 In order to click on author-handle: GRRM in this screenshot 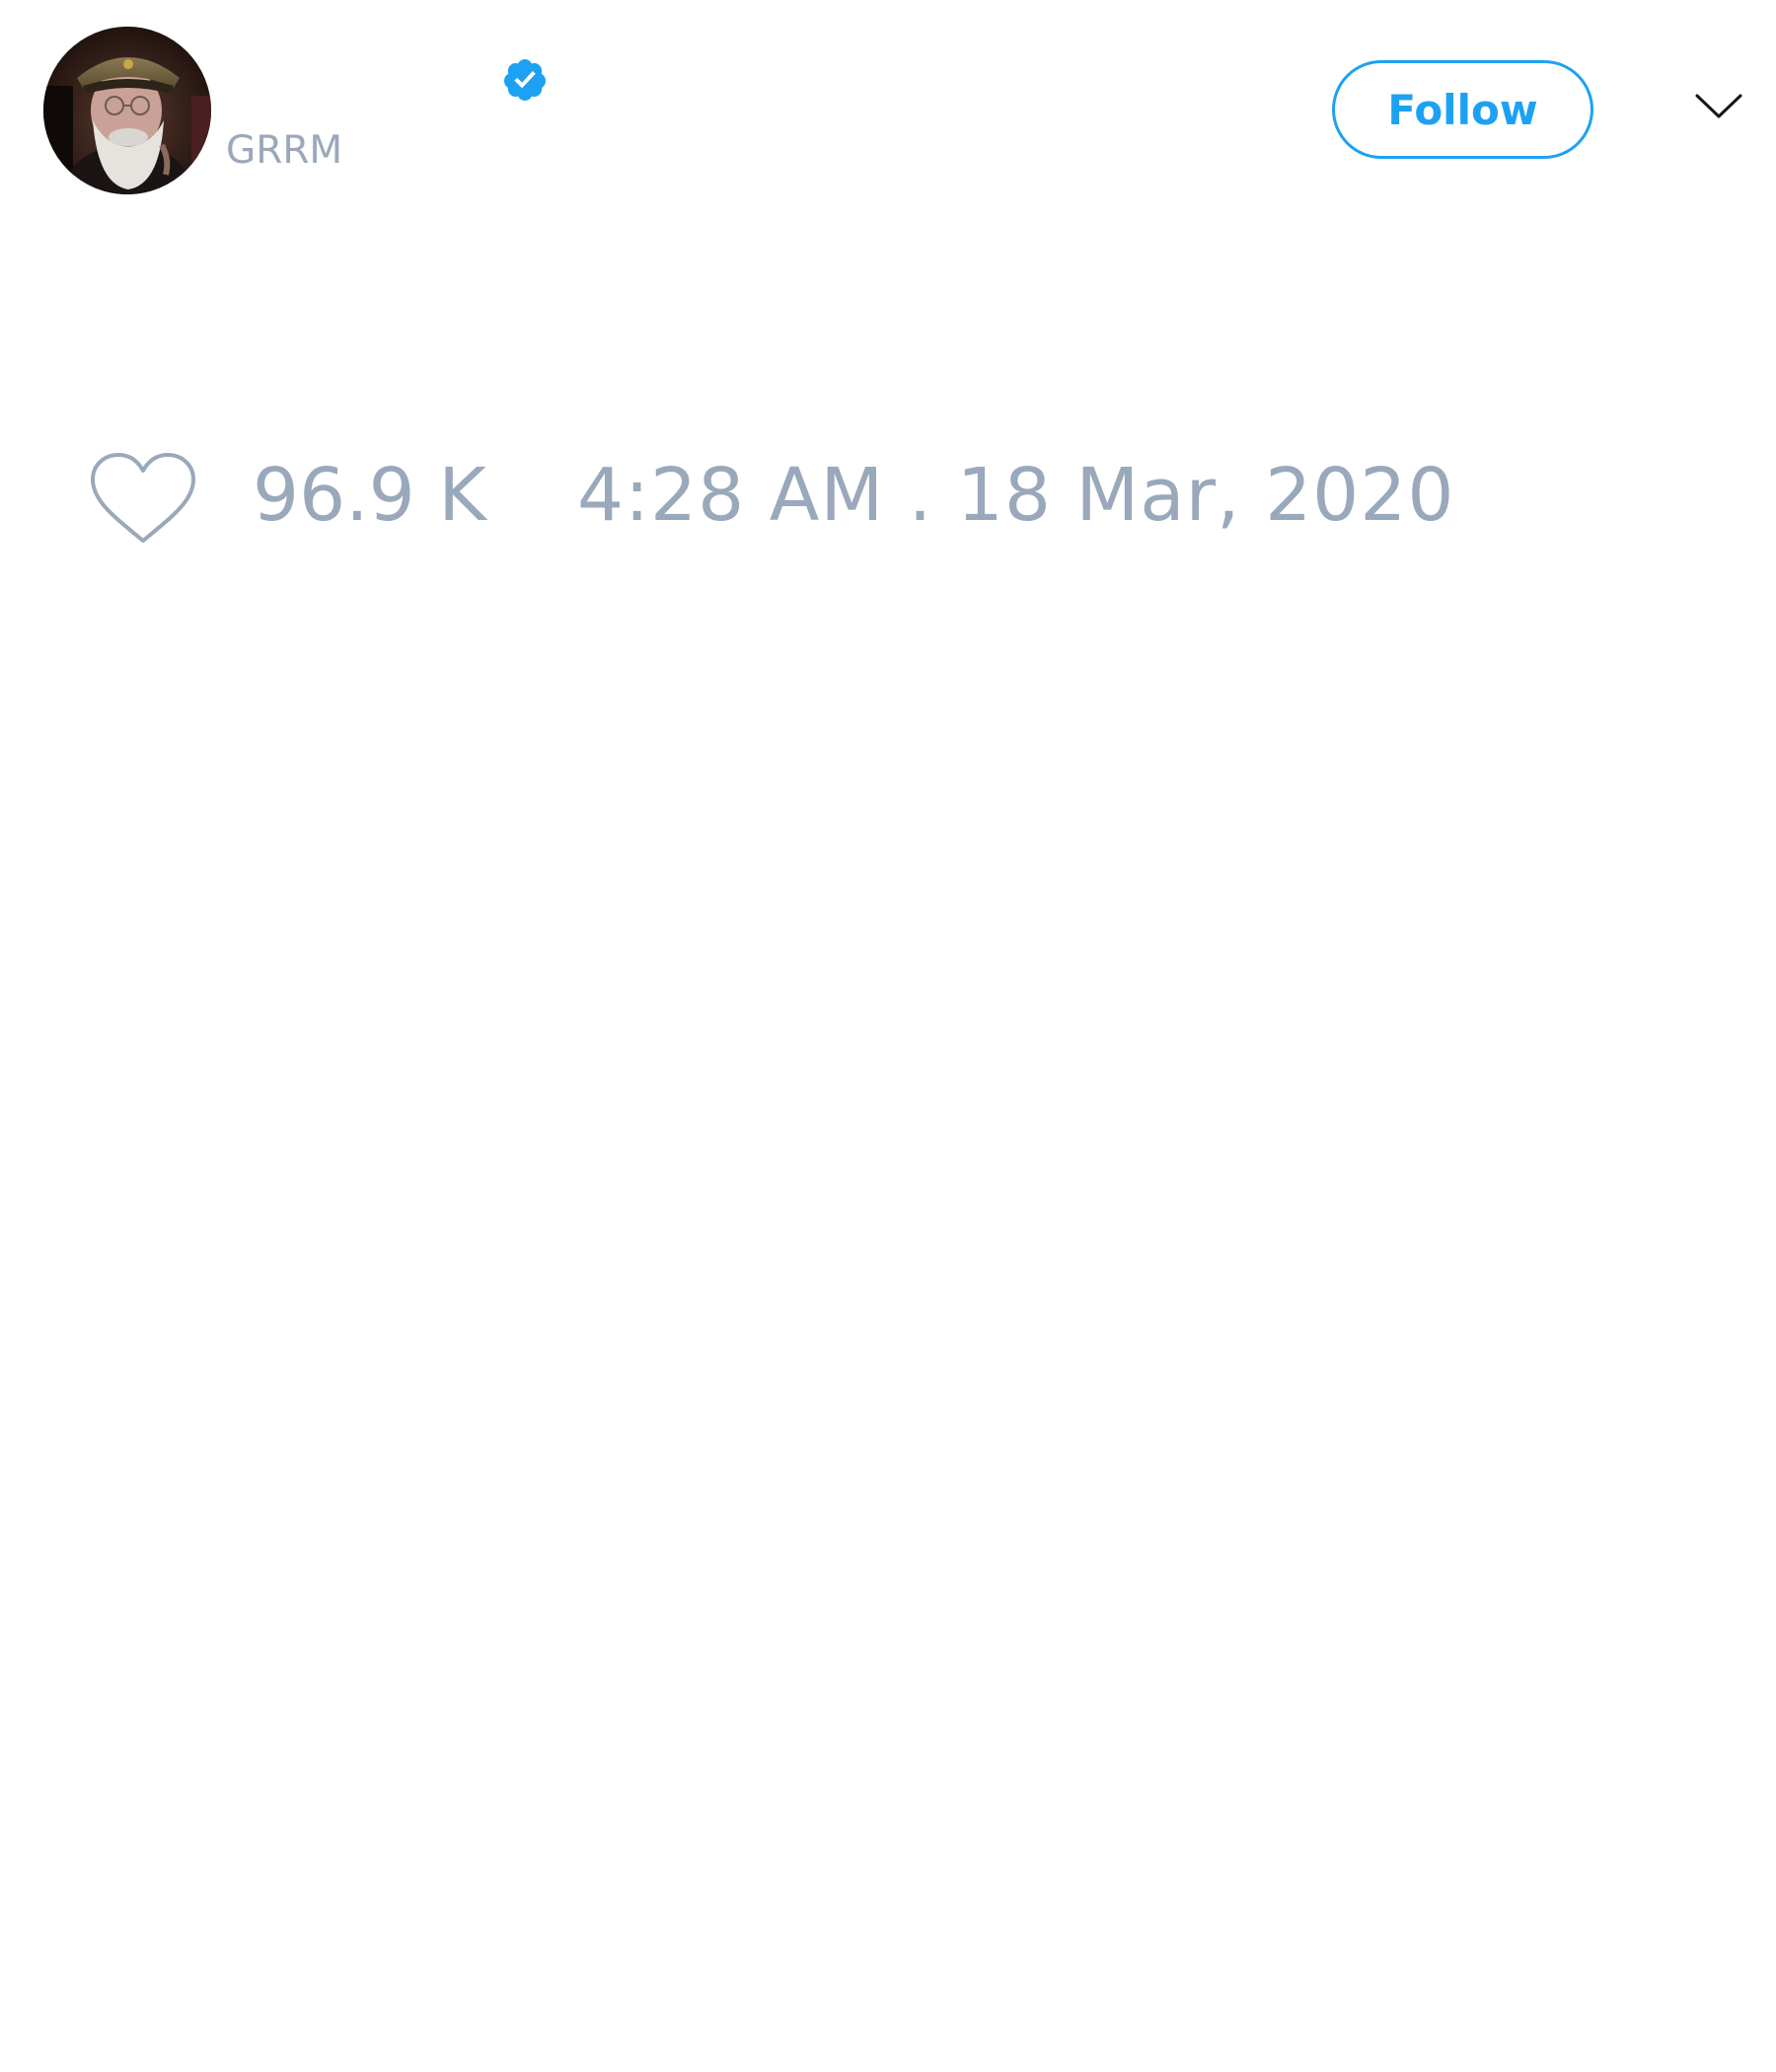, I will do `click(284, 151)`.